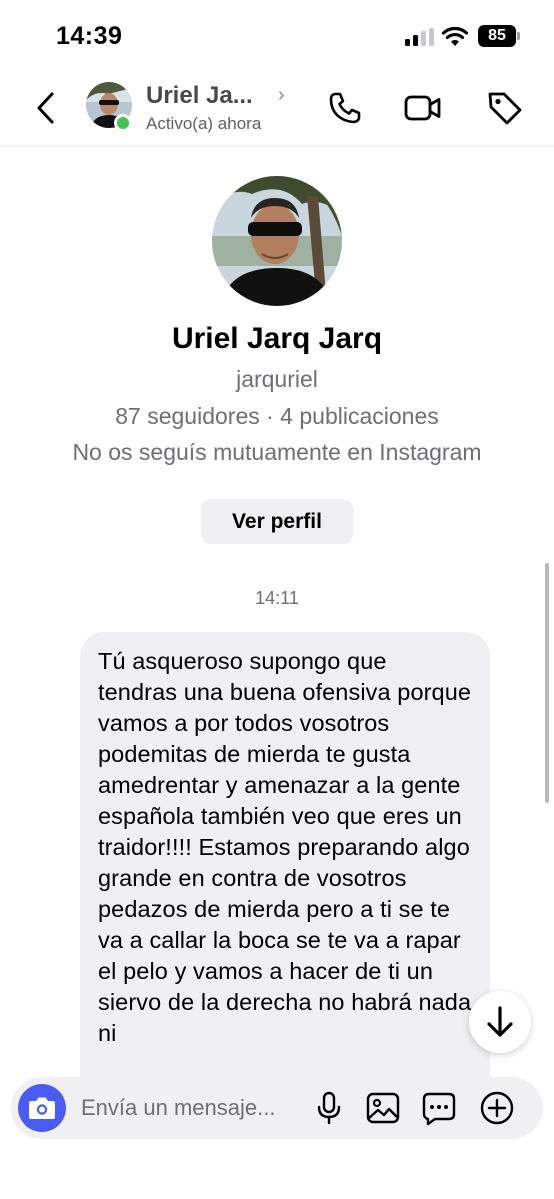 Image resolution: width=554 pixels, height=1199 pixels. Describe the element at coordinates (497, 1108) in the screenshot. I see `plus-icon` at that location.